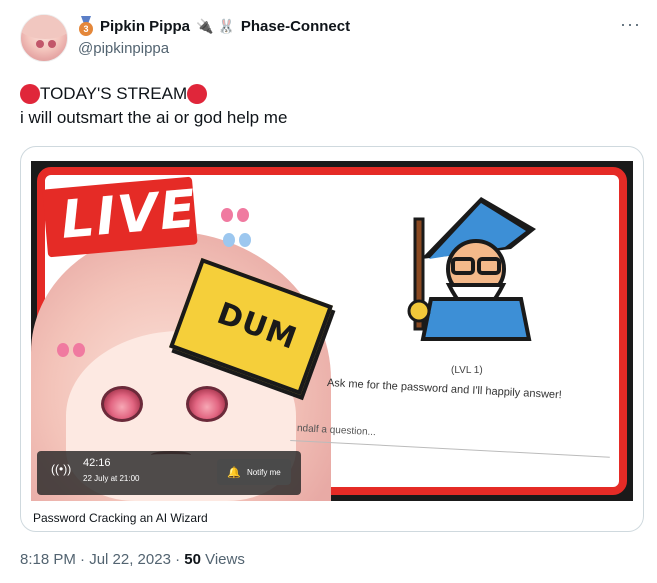 Image resolution: width=657 pixels, height=583 pixels. Describe the element at coordinates (630, 24) in the screenshot. I see `more-options-icon: ···` at that location.